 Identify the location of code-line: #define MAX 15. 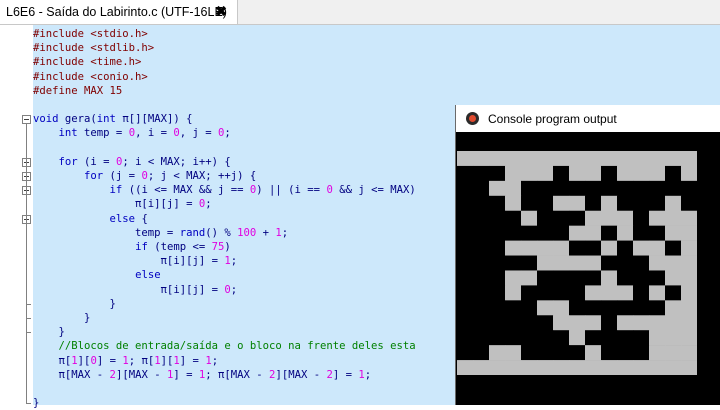
(77, 91).